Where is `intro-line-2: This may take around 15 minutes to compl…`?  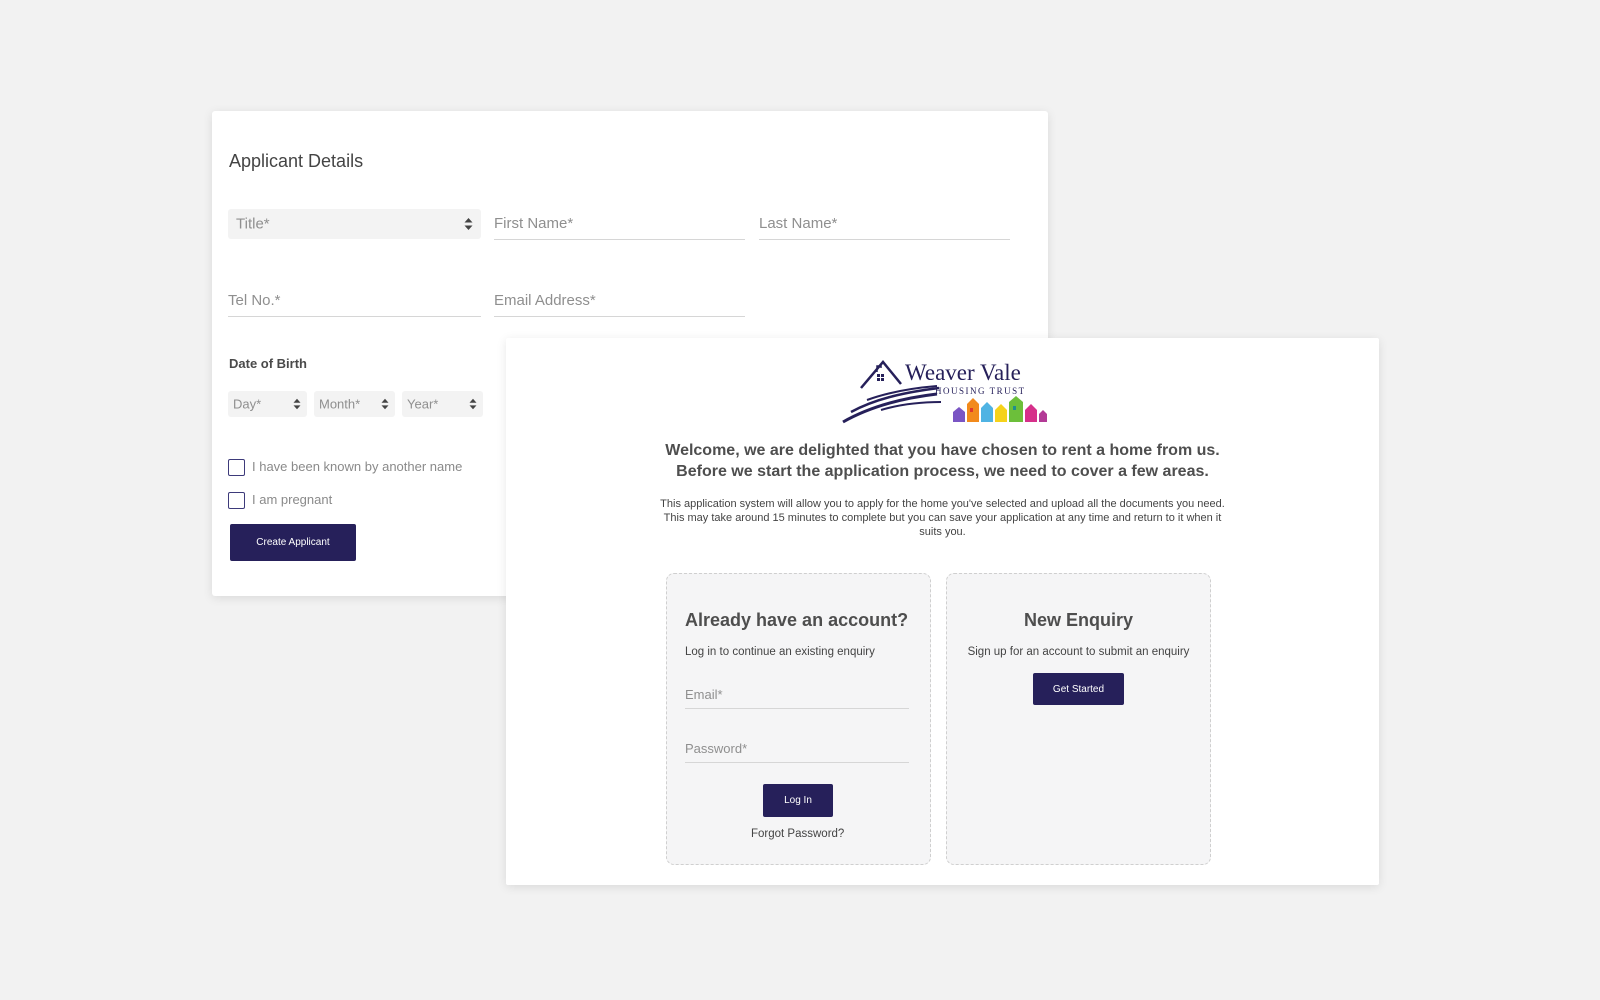 intro-line-2: This may take around 15 minutes to compl… is located at coordinates (942, 518).